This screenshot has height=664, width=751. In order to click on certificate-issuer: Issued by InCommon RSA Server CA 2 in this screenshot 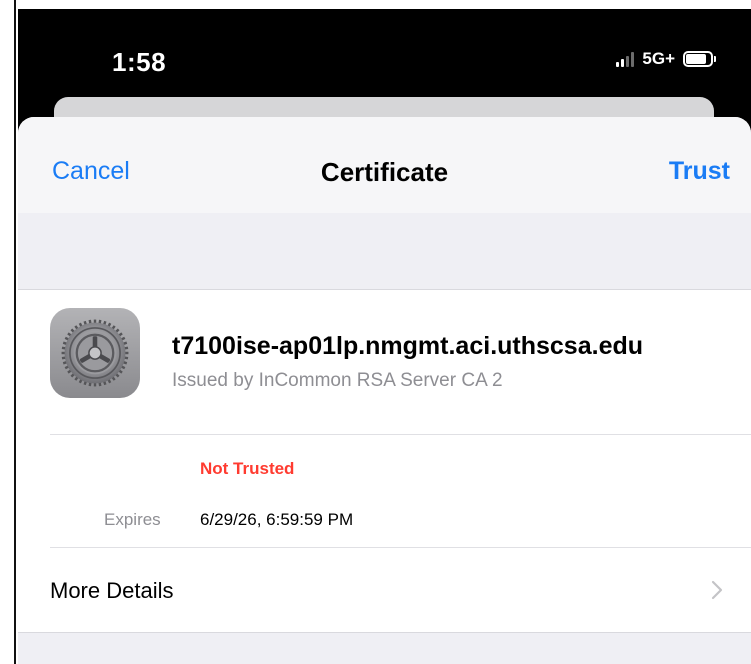, I will do `click(337, 380)`.